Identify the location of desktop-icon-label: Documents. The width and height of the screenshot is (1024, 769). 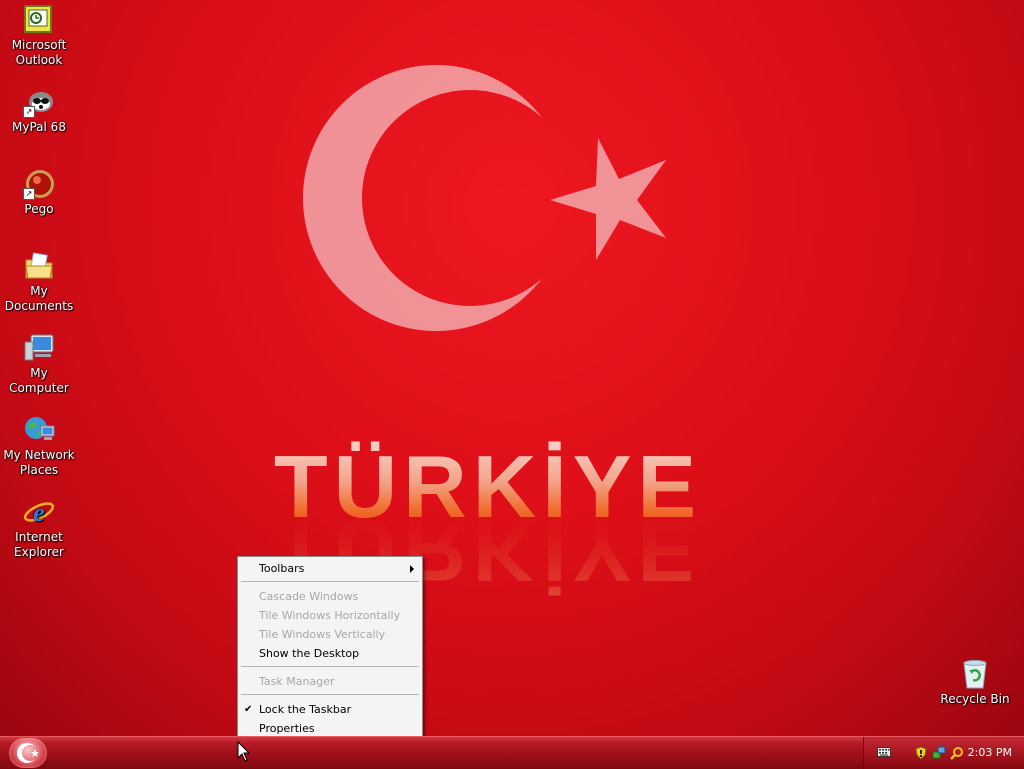
(39, 306).